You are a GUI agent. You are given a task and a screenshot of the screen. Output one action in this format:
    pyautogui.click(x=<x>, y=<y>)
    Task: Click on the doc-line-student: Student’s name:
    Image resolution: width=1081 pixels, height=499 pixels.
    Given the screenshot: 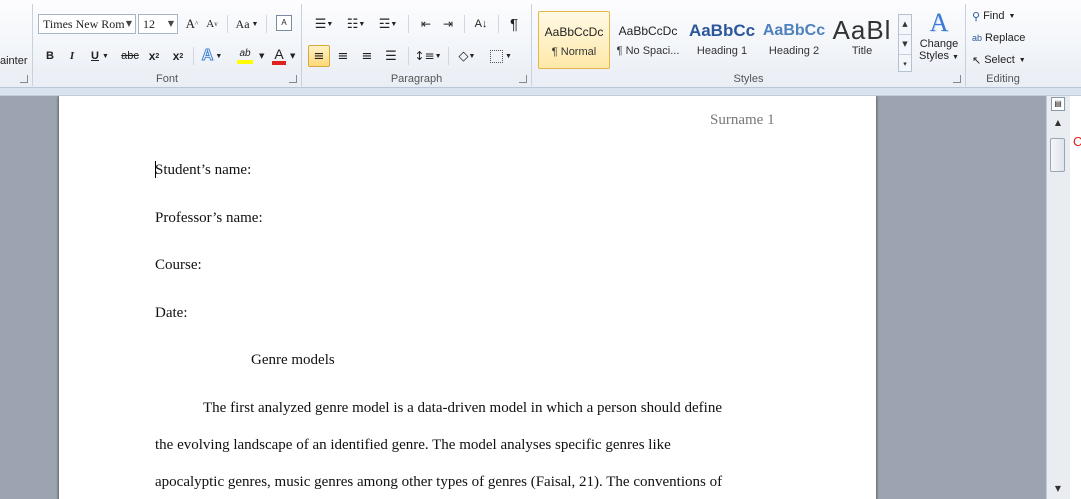 What is the action you would take?
    pyautogui.click(x=203, y=170)
    